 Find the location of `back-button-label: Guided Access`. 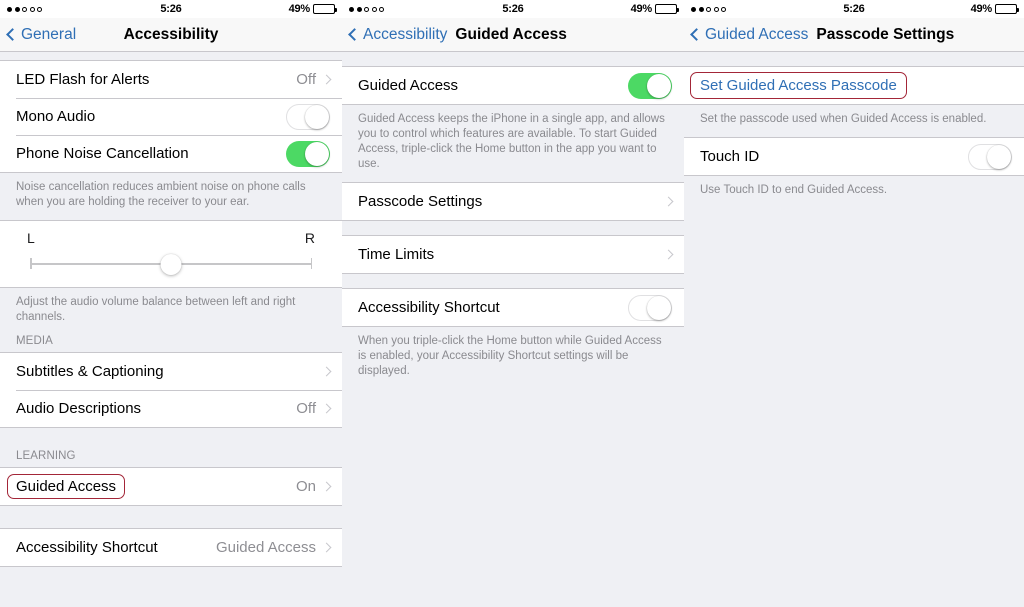

back-button-label: Guided Access is located at coordinates (757, 34).